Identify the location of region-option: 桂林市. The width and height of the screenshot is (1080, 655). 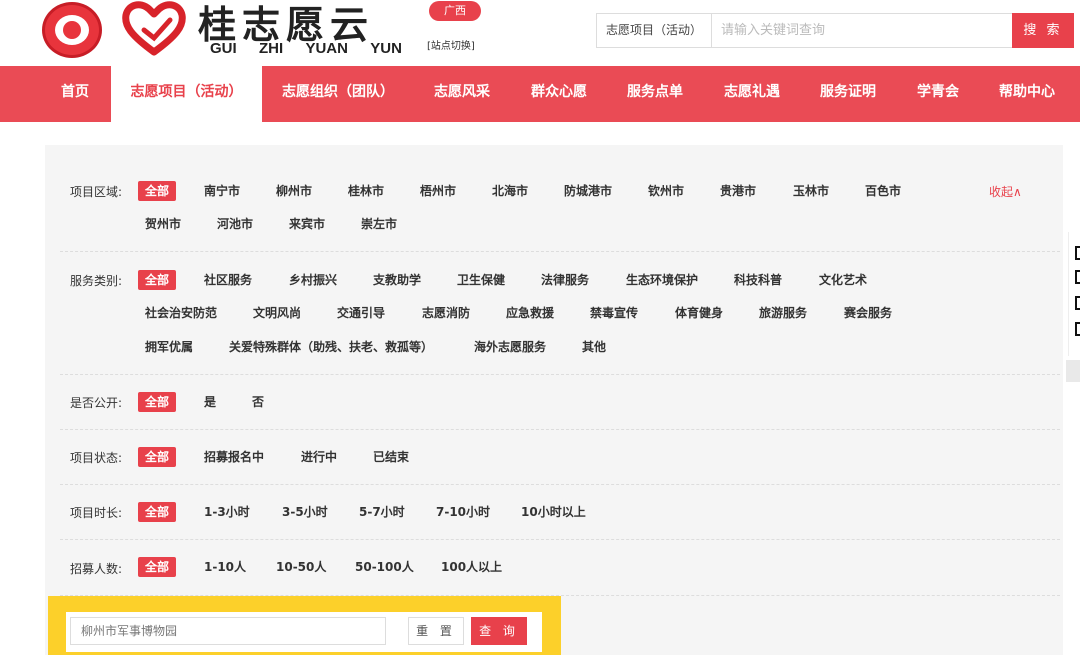
(366, 191).